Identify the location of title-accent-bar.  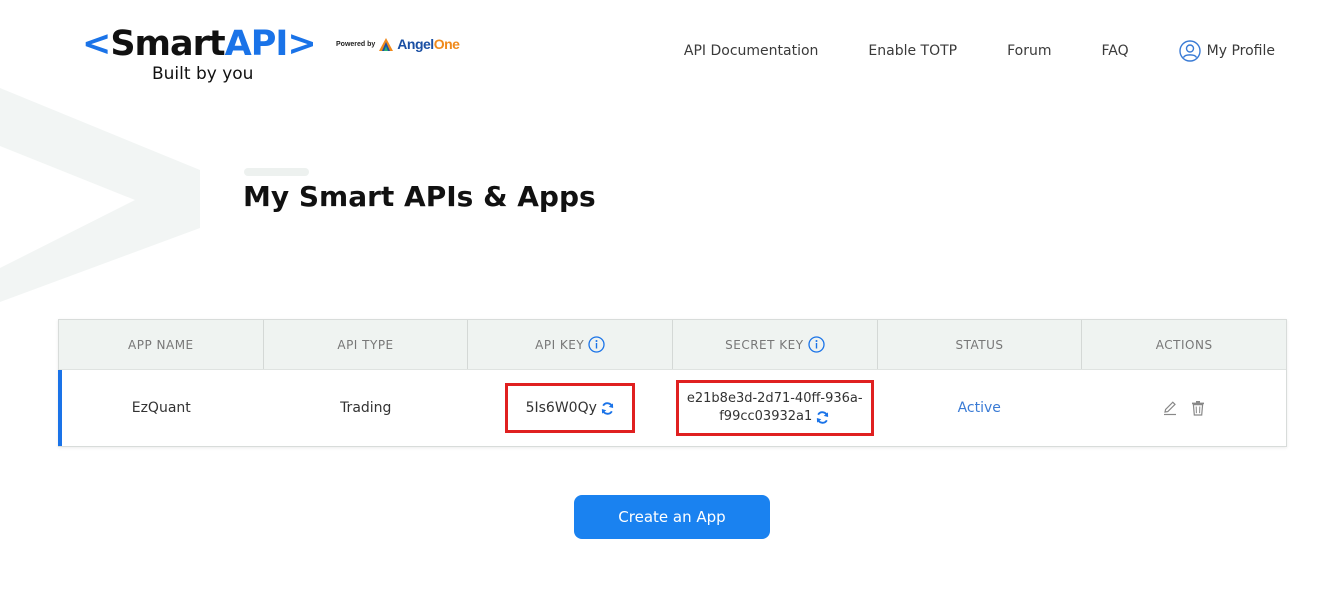
(276, 172).